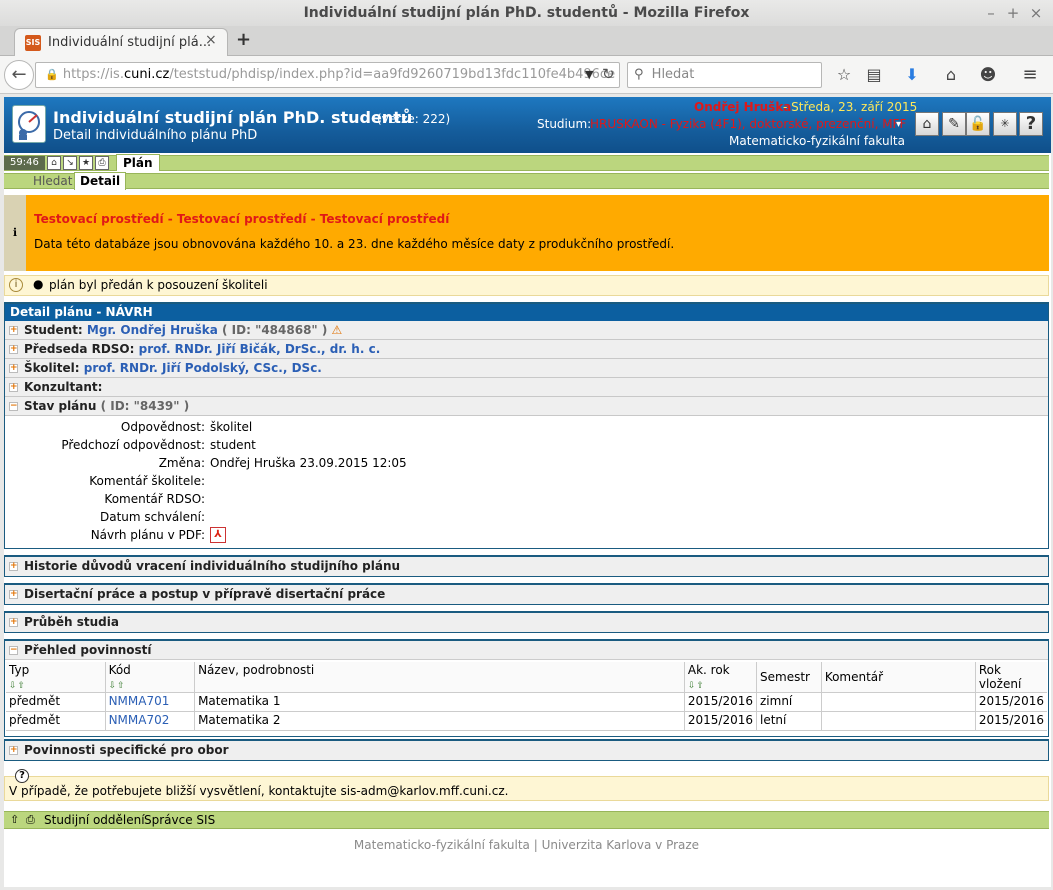 This screenshot has height=890, width=1053. I want to click on col-comment: Komentář, so click(898, 677).